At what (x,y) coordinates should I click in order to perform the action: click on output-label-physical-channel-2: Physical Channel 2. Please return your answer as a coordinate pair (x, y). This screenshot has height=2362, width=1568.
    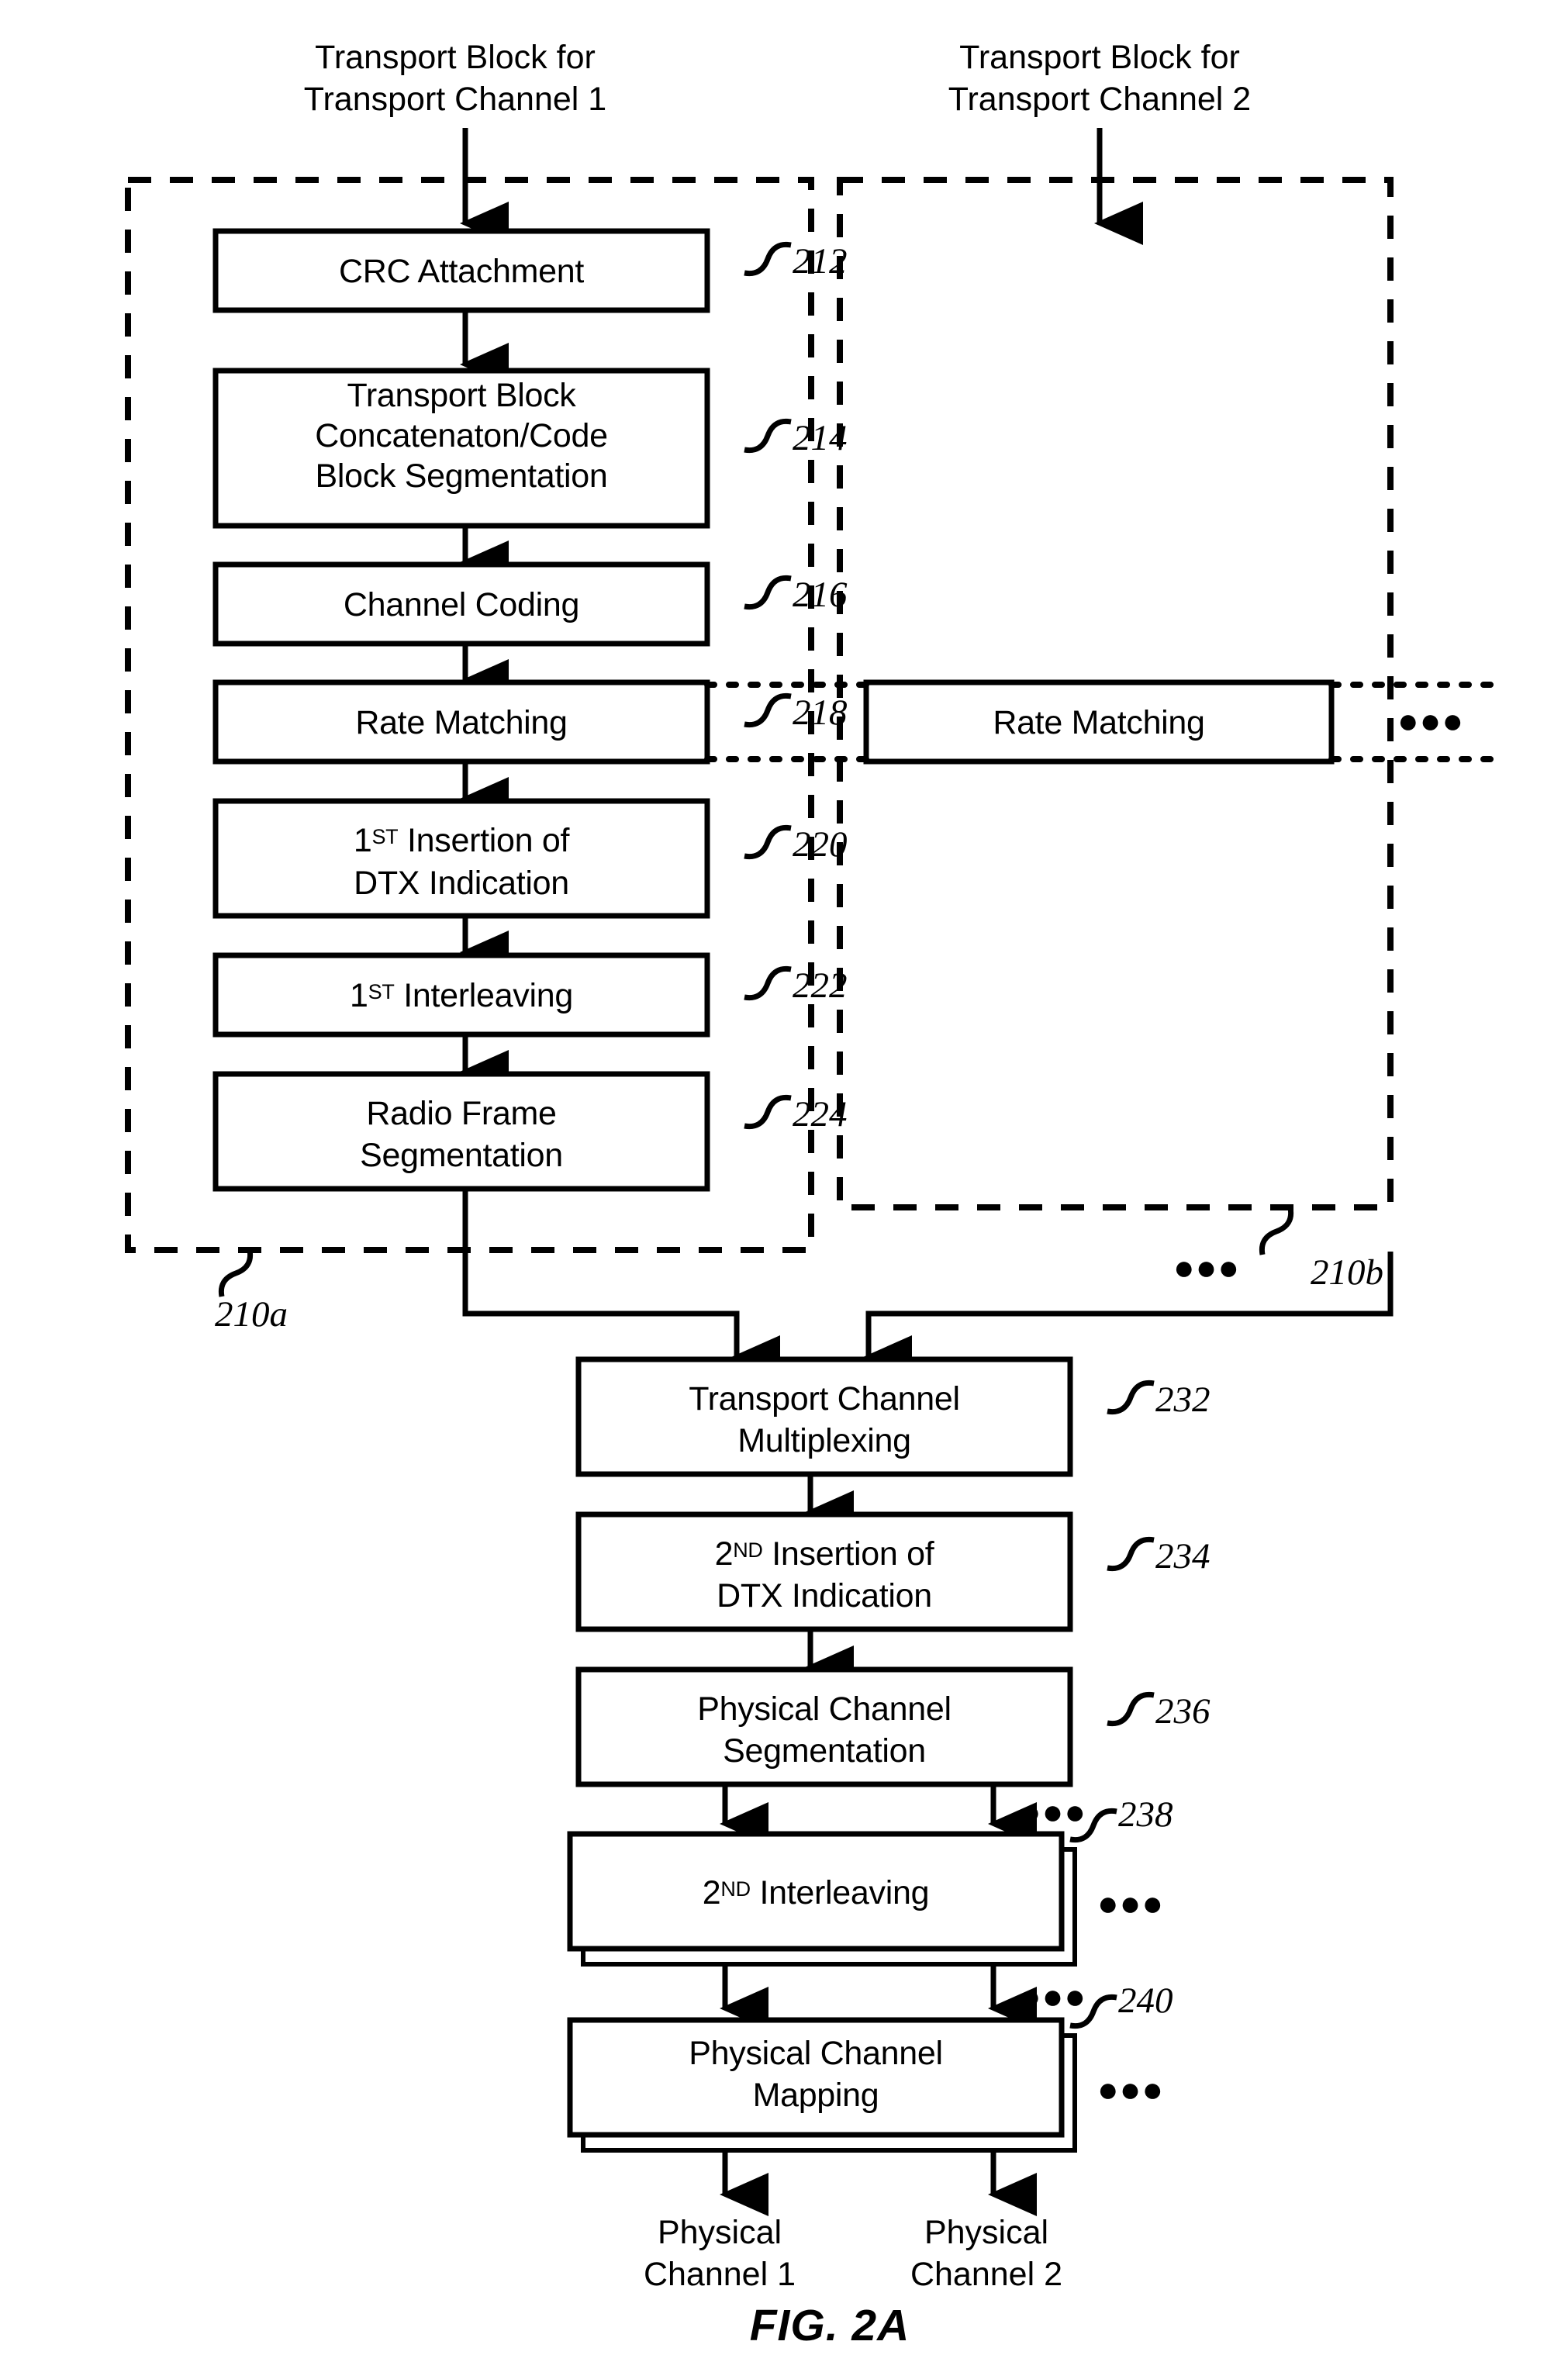
    Looking at the image, I should click on (986, 2253).